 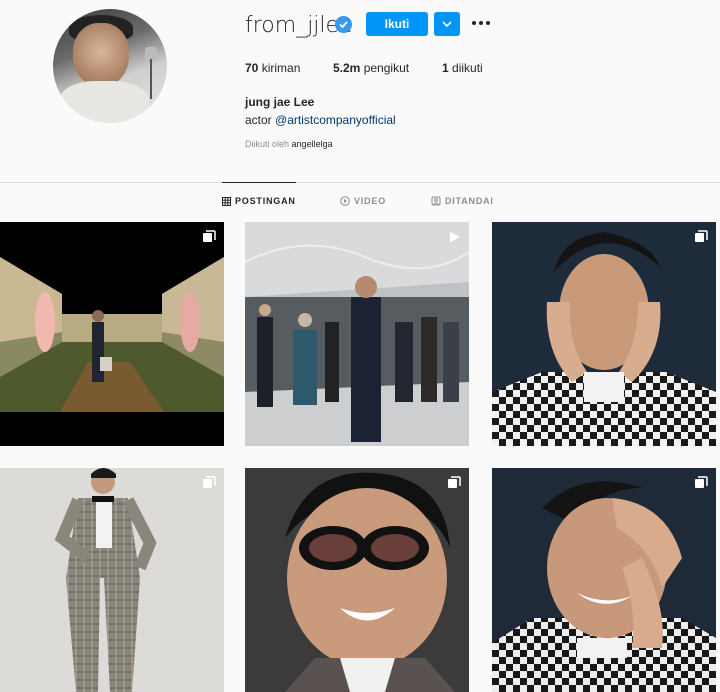 I want to click on more-options-icon, so click(x=482, y=23).